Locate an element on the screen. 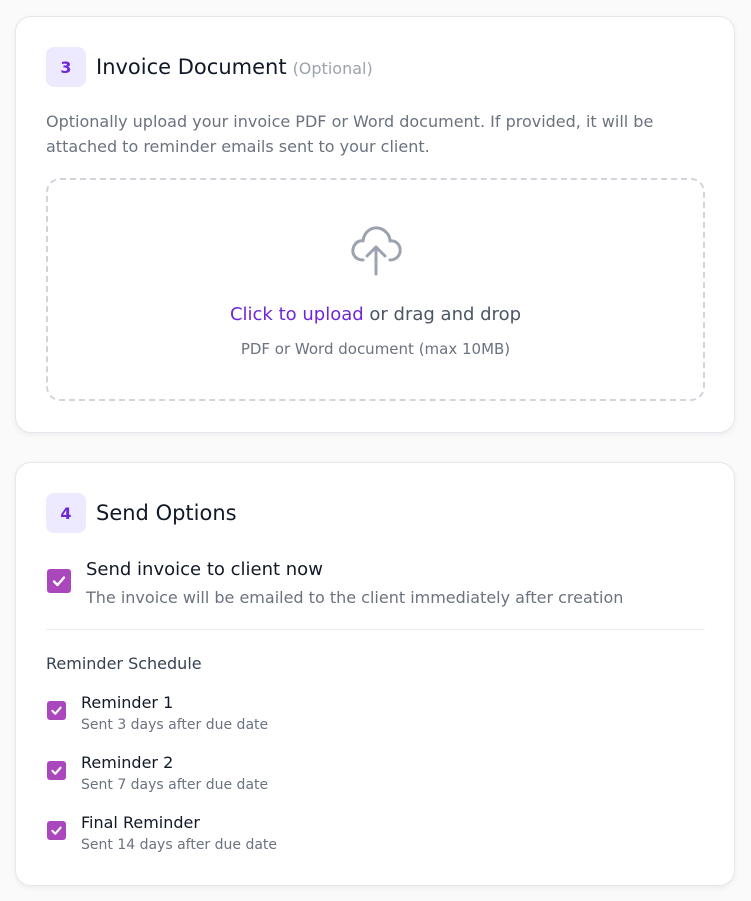  final-reminder-label: Final Reminder is located at coordinates (140, 822).